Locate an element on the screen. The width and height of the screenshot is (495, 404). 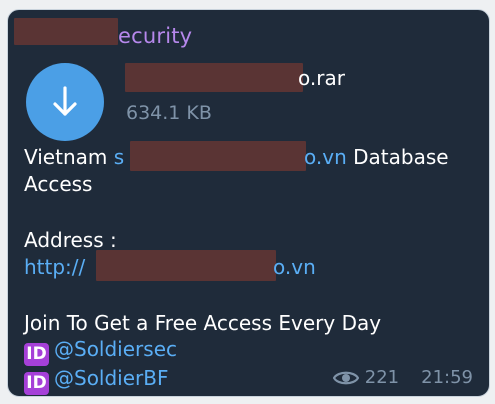
download-button is located at coordinates (65, 102).